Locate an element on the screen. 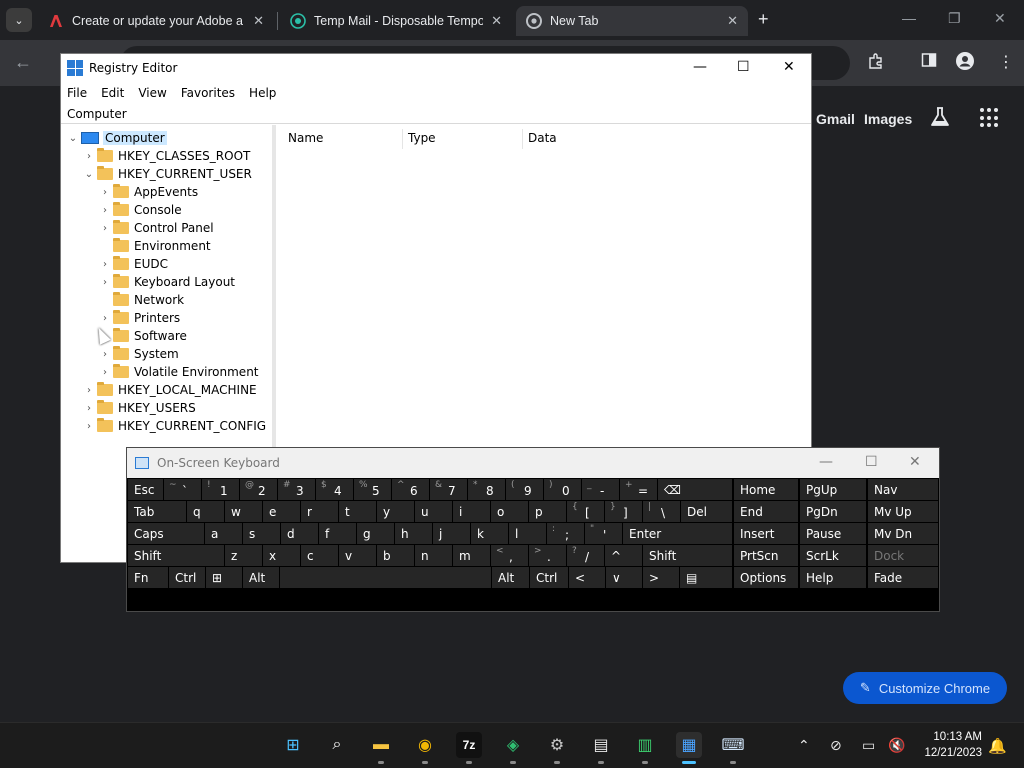 The image size is (1024, 768). key-j: j is located at coordinates (451, 533).